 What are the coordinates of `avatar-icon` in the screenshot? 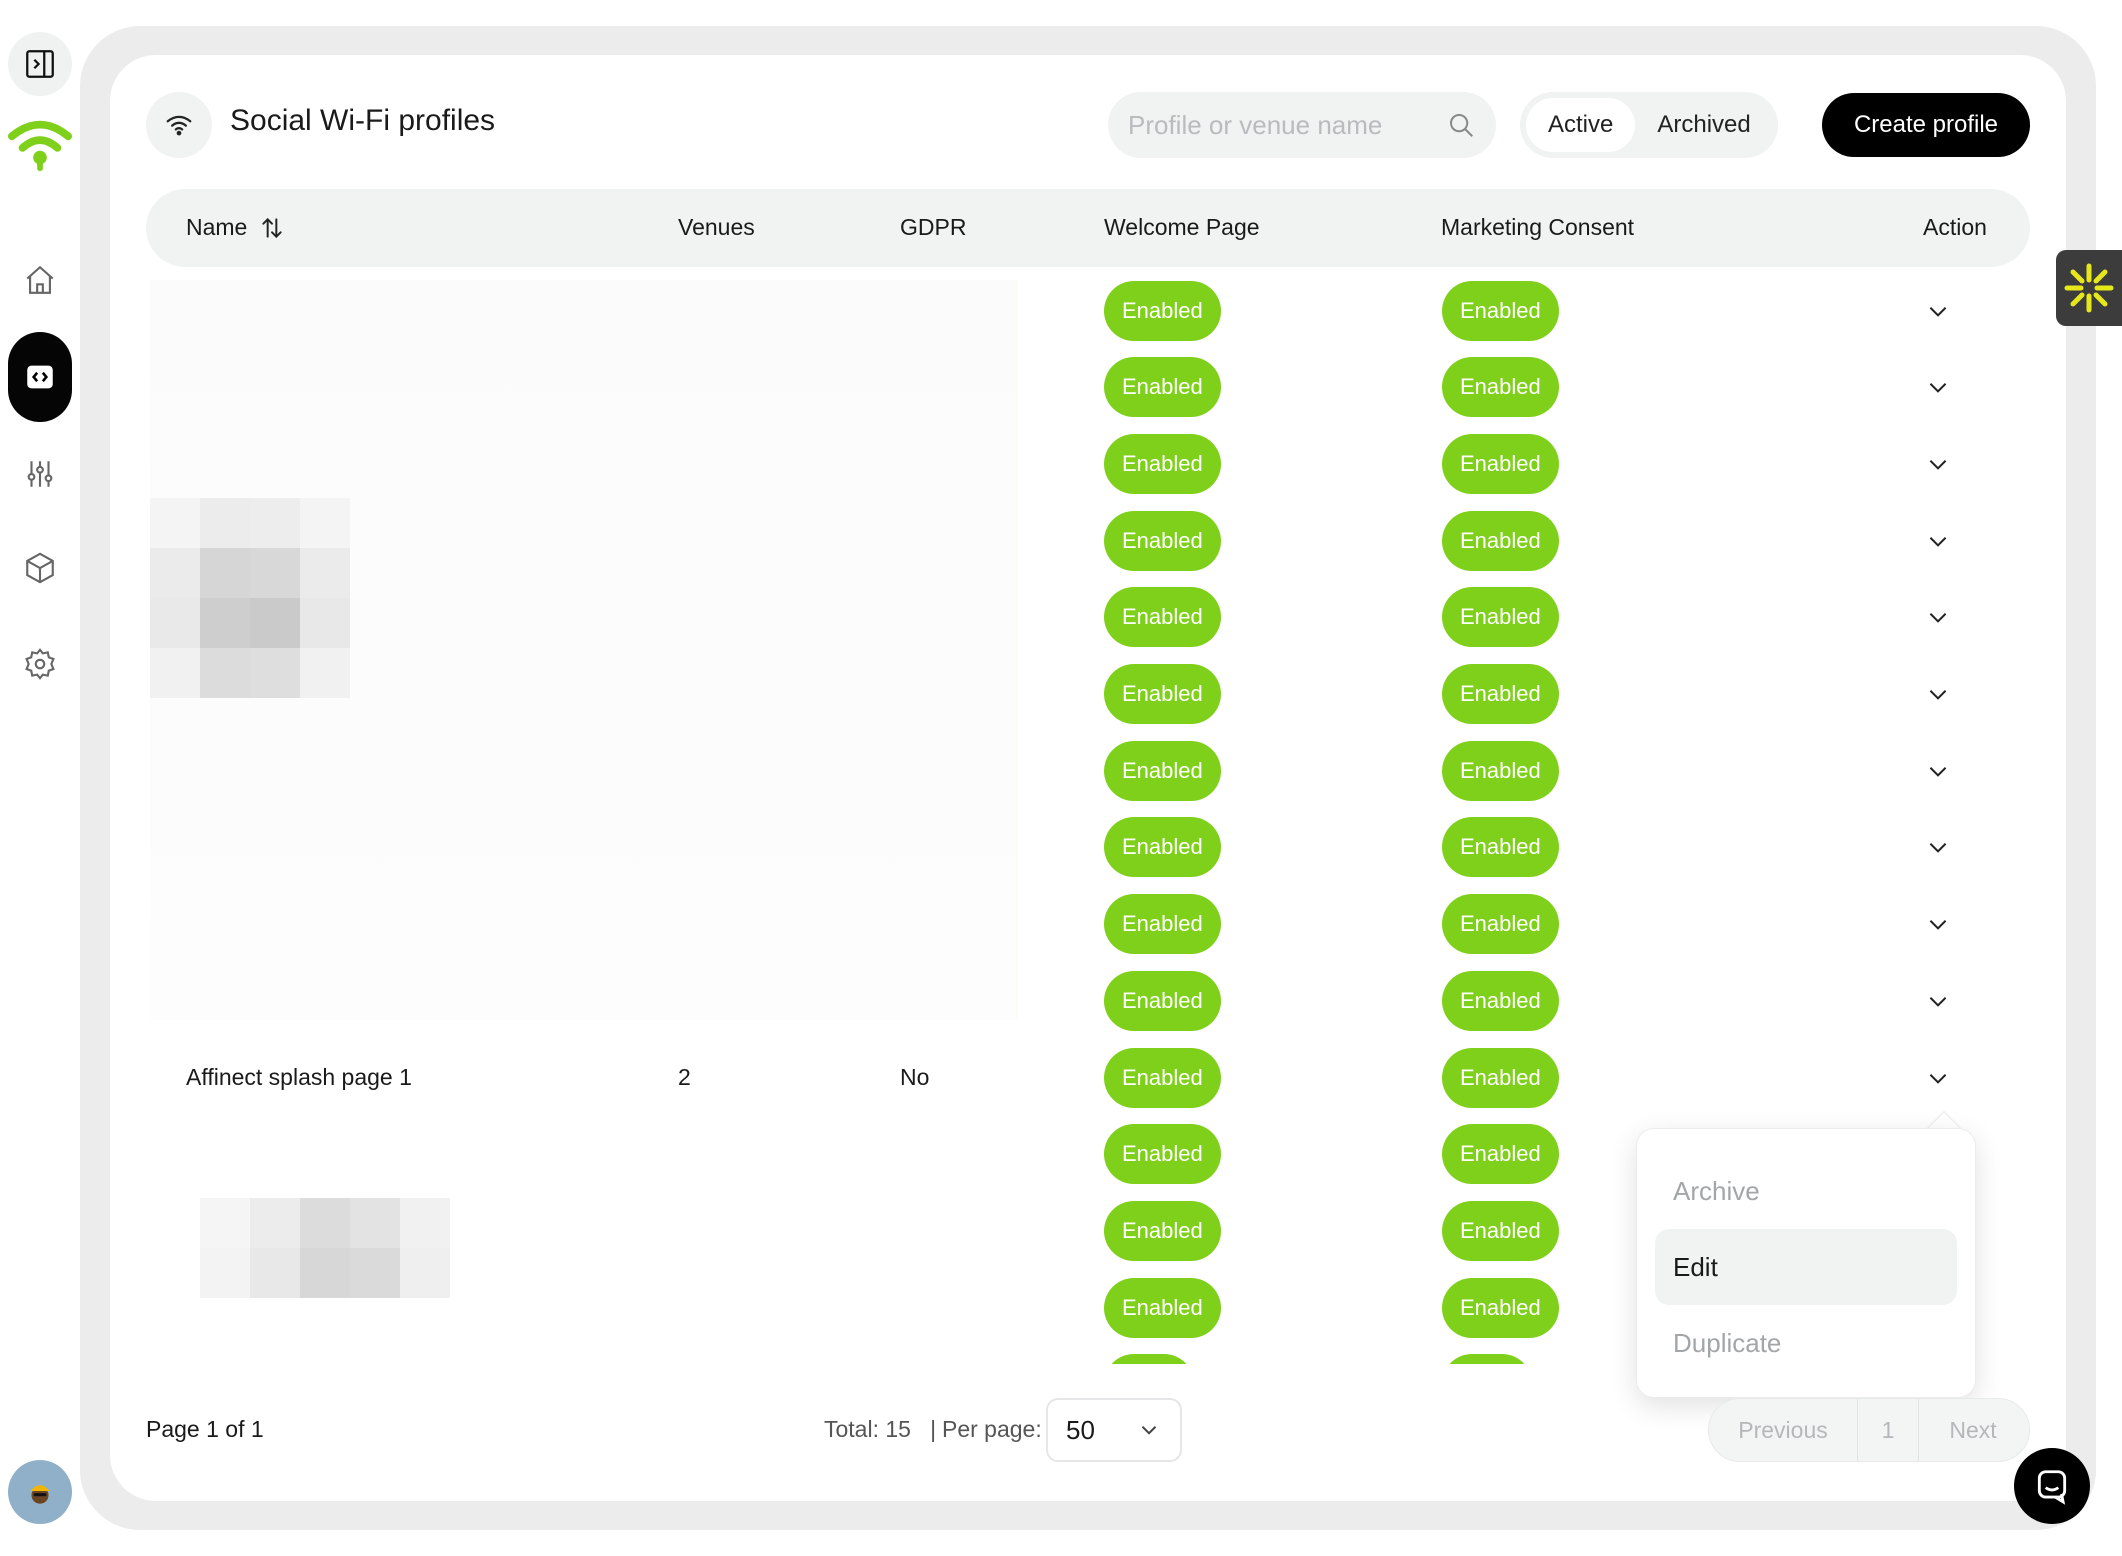 It's located at (40, 1492).